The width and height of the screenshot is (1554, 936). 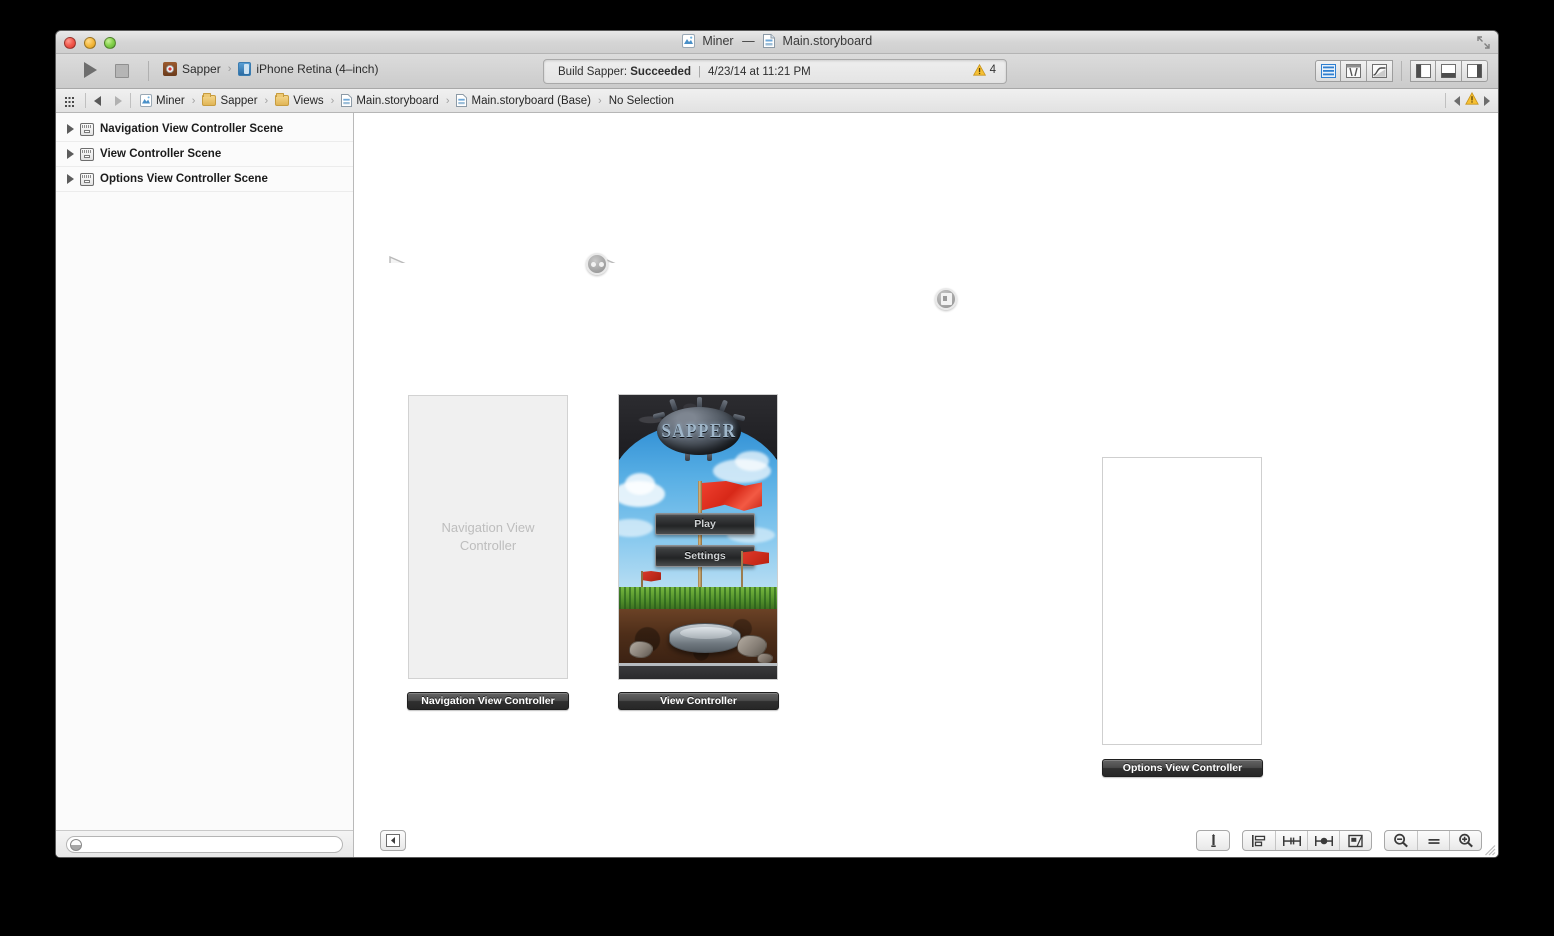 What do you see at coordinates (1328, 71) in the screenshot?
I see `standard-editor-button` at bounding box center [1328, 71].